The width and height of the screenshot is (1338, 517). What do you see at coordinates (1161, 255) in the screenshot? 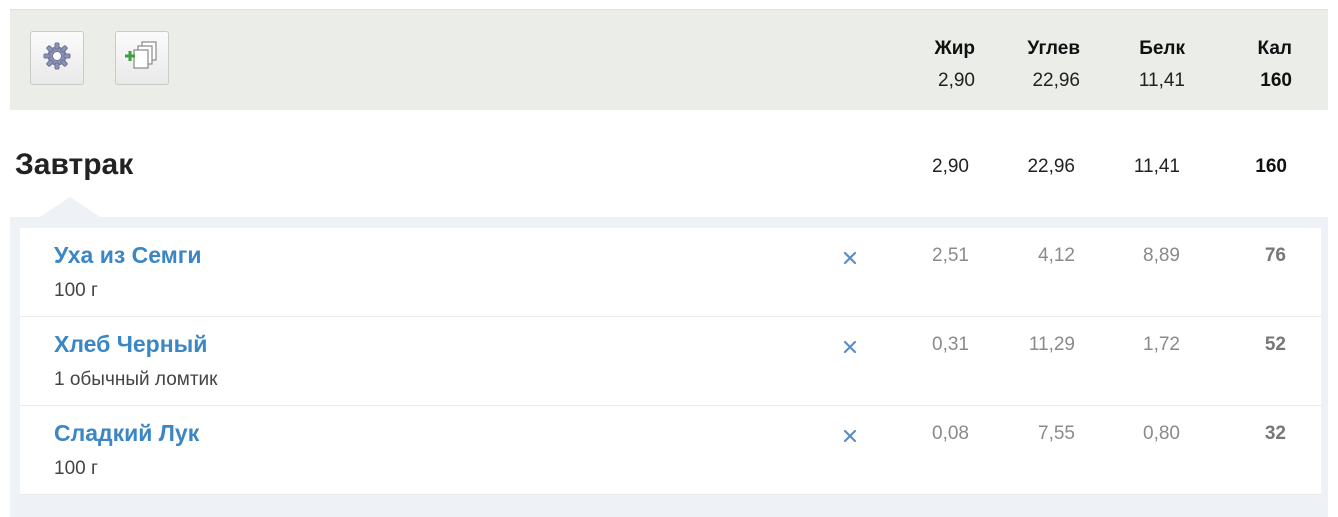
I see `food-protein: 8,89` at bounding box center [1161, 255].